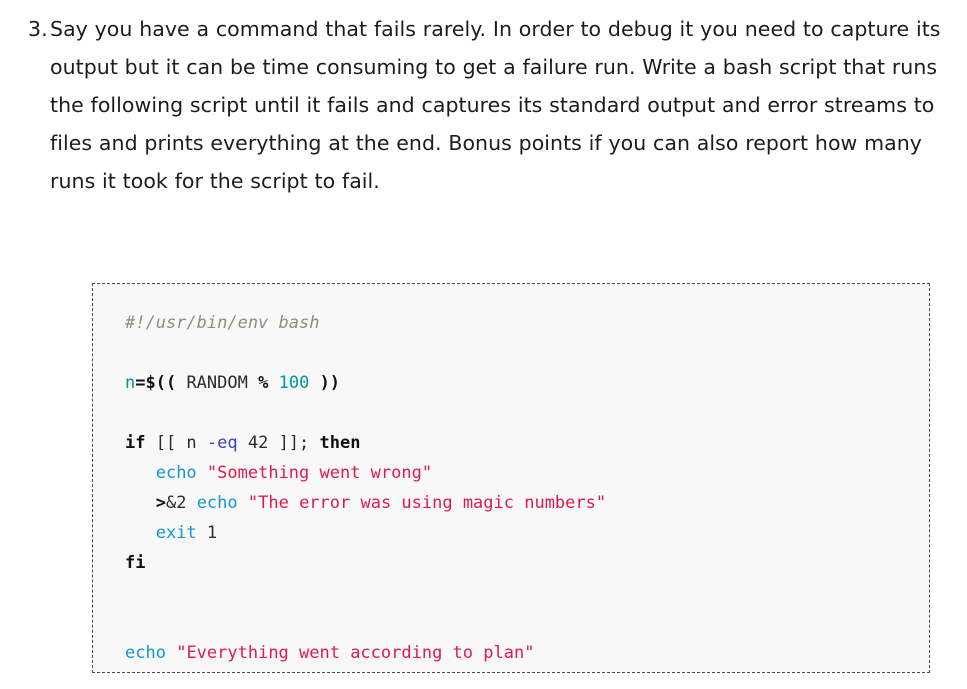  I want to click on code-line: echo "Everything went according to plan", so click(329, 653).